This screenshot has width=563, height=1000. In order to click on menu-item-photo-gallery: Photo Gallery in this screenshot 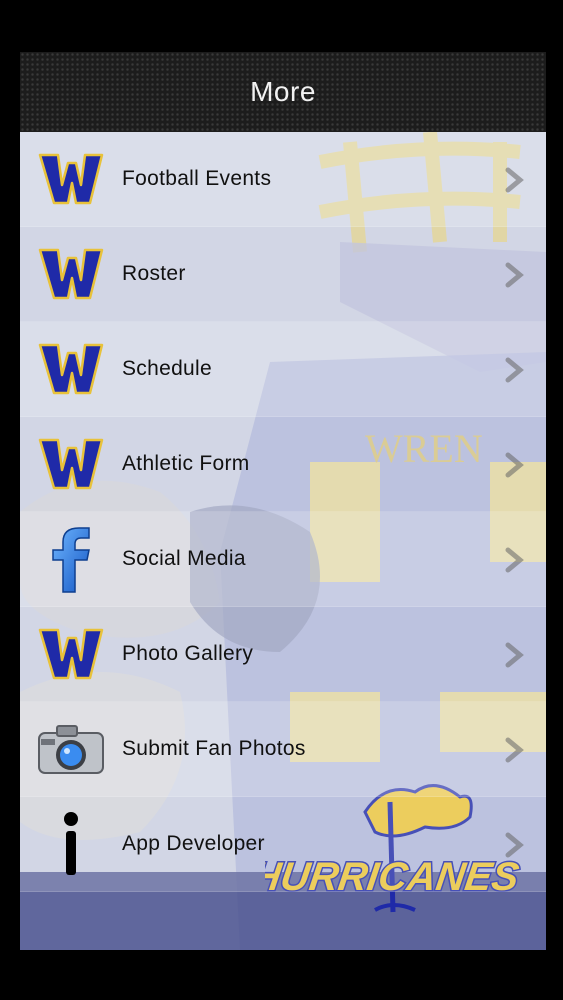, I will do `click(283, 654)`.